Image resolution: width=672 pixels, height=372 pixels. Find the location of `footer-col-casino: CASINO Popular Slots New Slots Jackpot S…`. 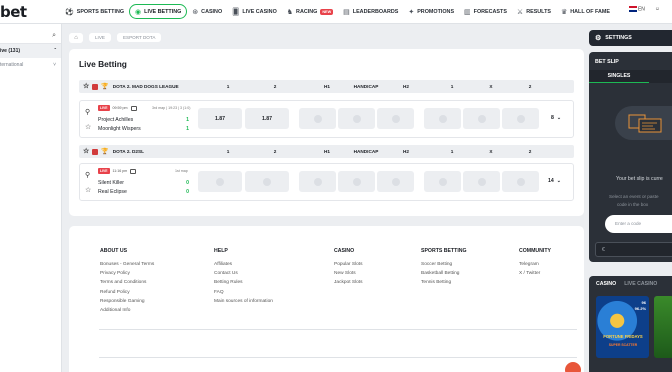

footer-col-casino: CASINO Popular Slots New Slots Jackpot S… is located at coordinates (348, 269).